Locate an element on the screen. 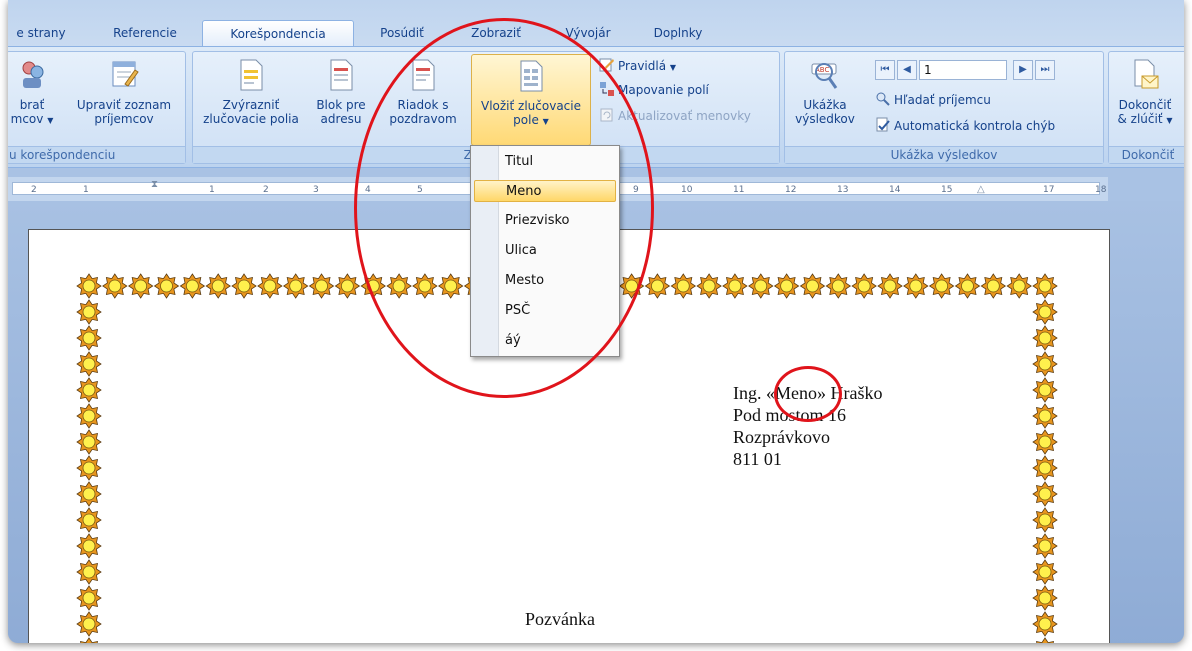  ruler-tick: 18 is located at coordinates (1101, 190).